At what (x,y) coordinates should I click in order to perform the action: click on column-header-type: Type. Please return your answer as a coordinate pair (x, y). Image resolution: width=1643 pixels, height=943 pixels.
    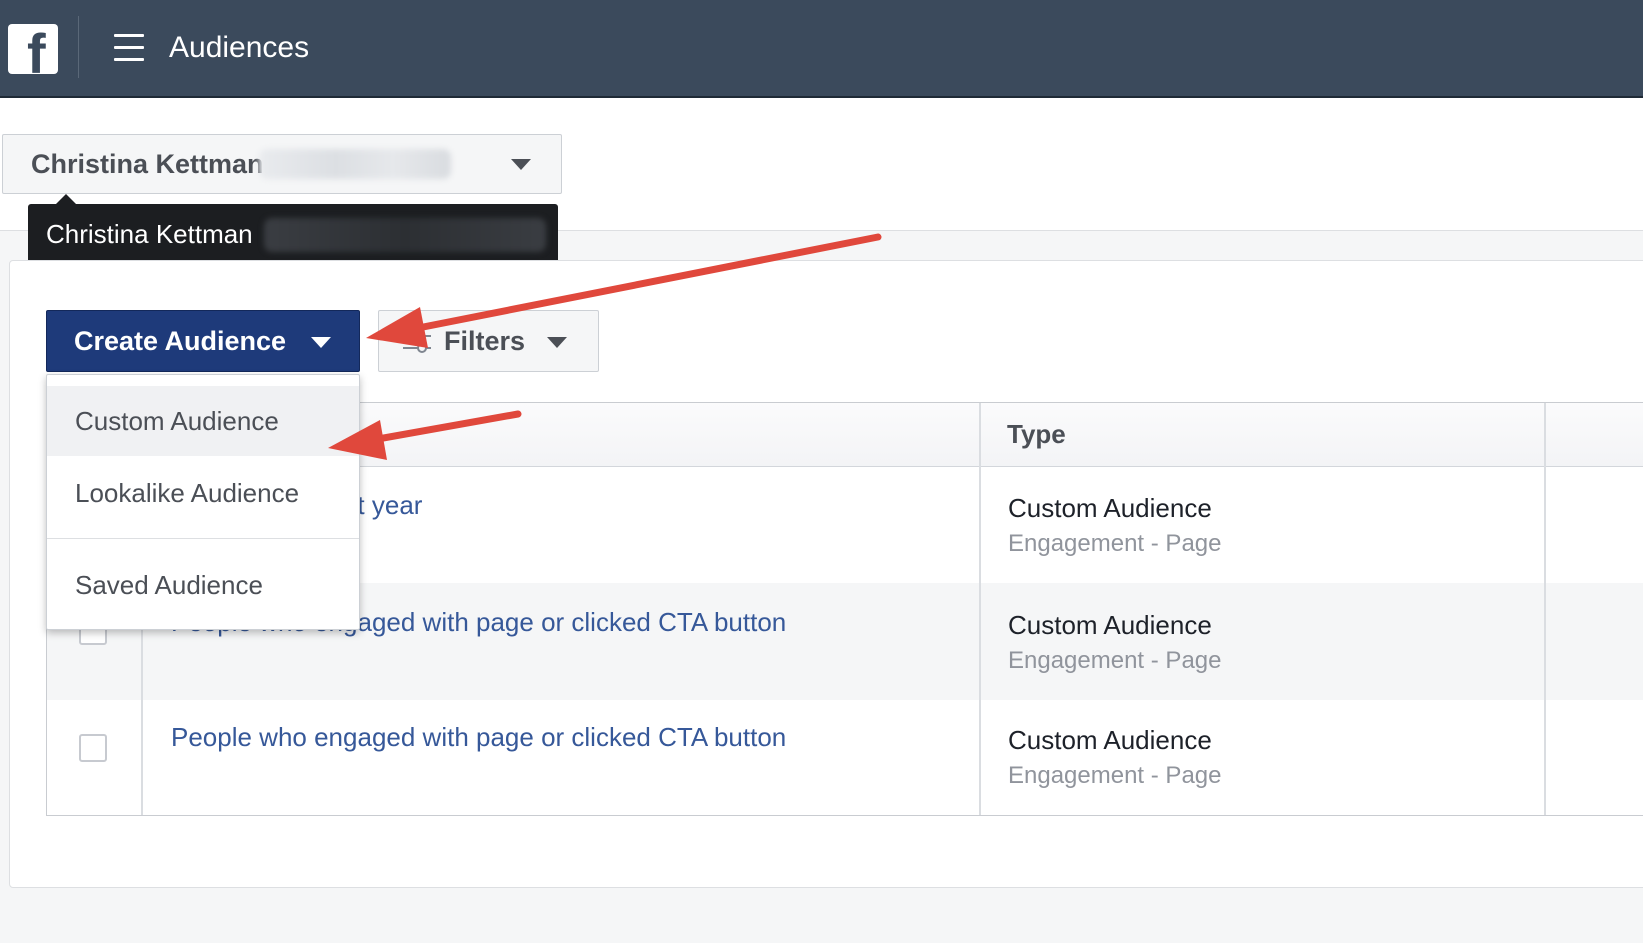
    Looking at the image, I should click on (1036, 434).